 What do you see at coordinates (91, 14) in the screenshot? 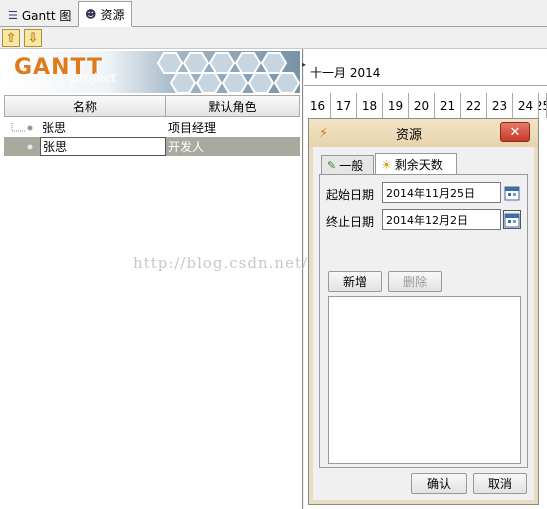
I see `people-icon: ☻` at bounding box center [91, 14].